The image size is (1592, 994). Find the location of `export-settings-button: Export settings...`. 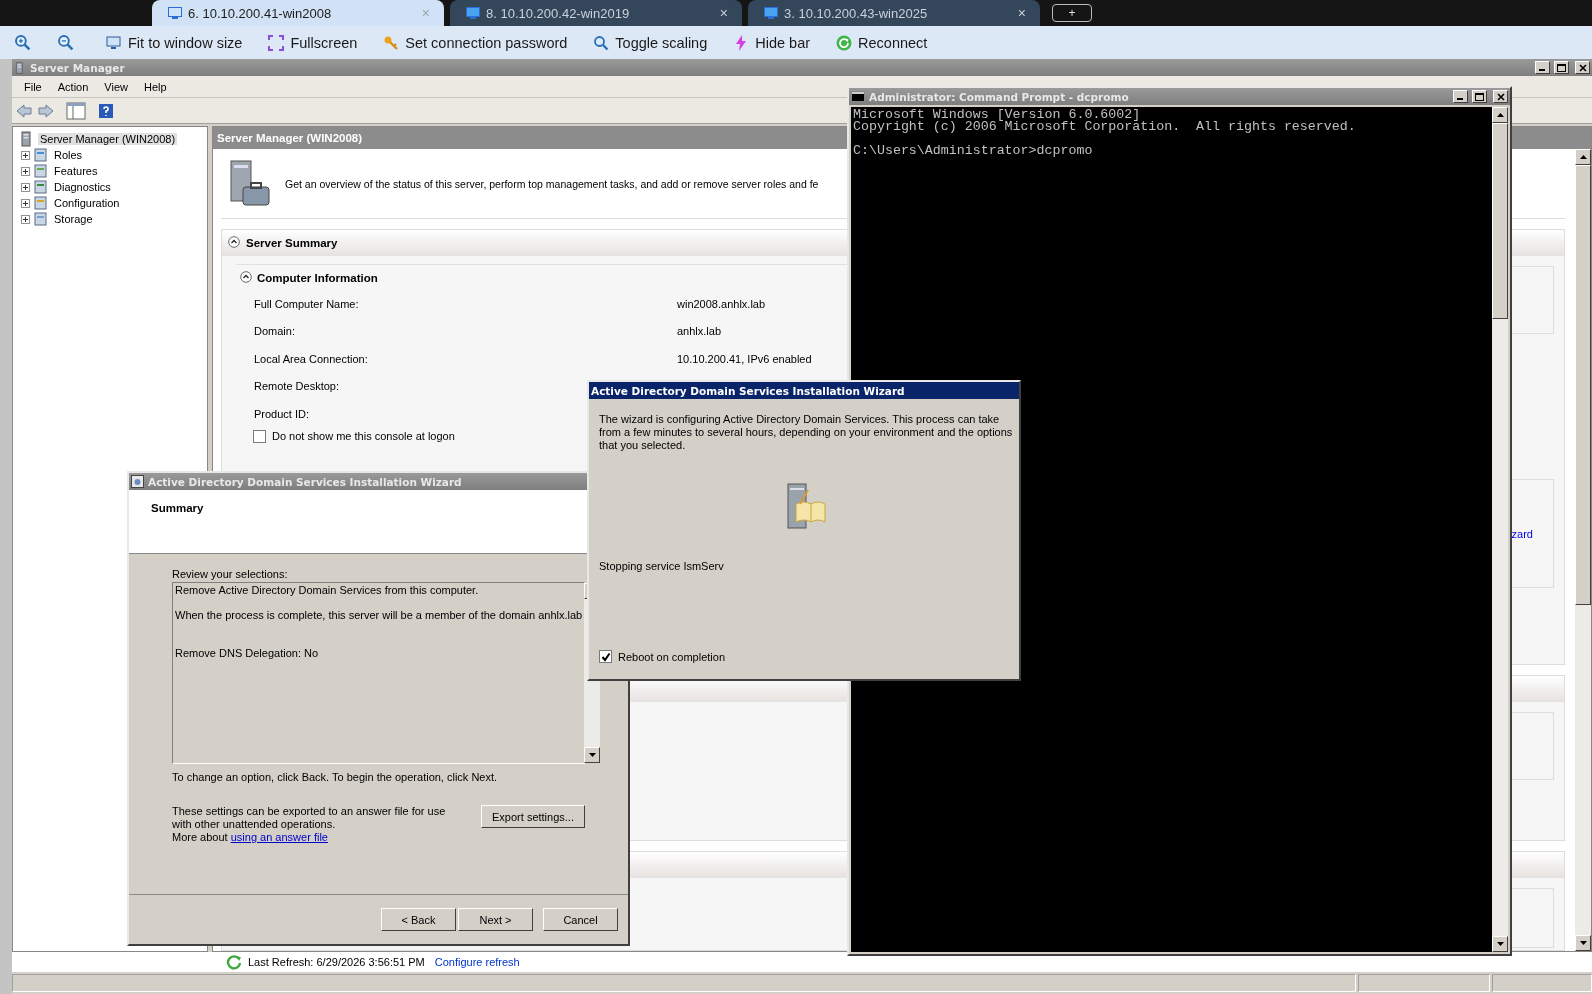

export-settings-button: Export settings... is located at coordinates (533, 816).